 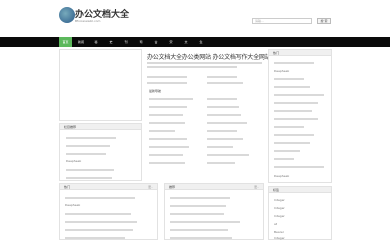 I want to click on nav-item: 宋, so click(x=171, y=42).